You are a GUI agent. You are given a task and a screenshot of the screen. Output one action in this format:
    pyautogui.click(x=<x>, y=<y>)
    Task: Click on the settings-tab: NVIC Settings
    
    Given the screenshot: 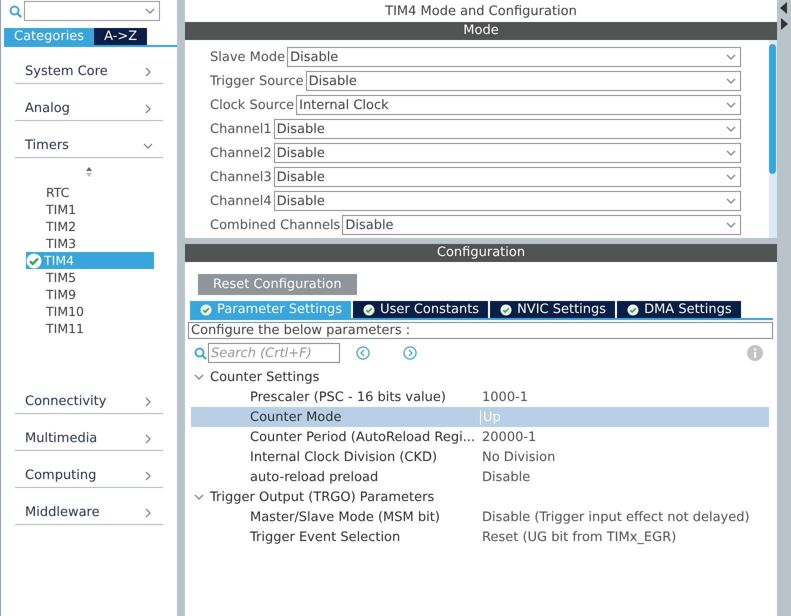 What is the action you would take?
    pyautogui.click(x=553, y=309)
    